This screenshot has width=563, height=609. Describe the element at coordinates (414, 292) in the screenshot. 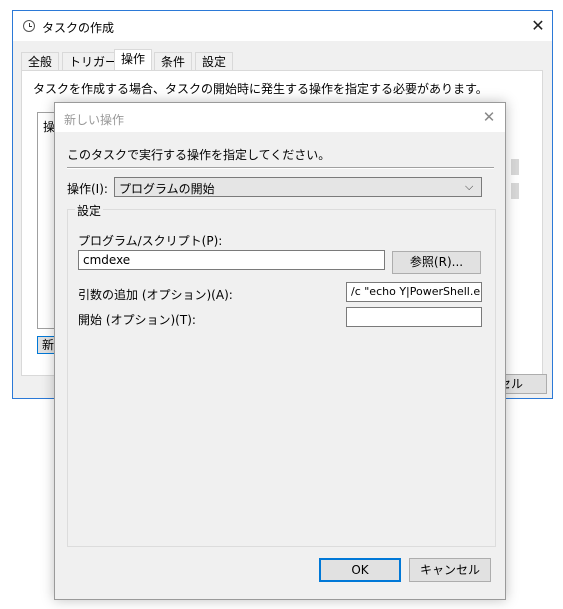

I see `arguments-input: /c "echo Y|PowerShell.e:` at that location.